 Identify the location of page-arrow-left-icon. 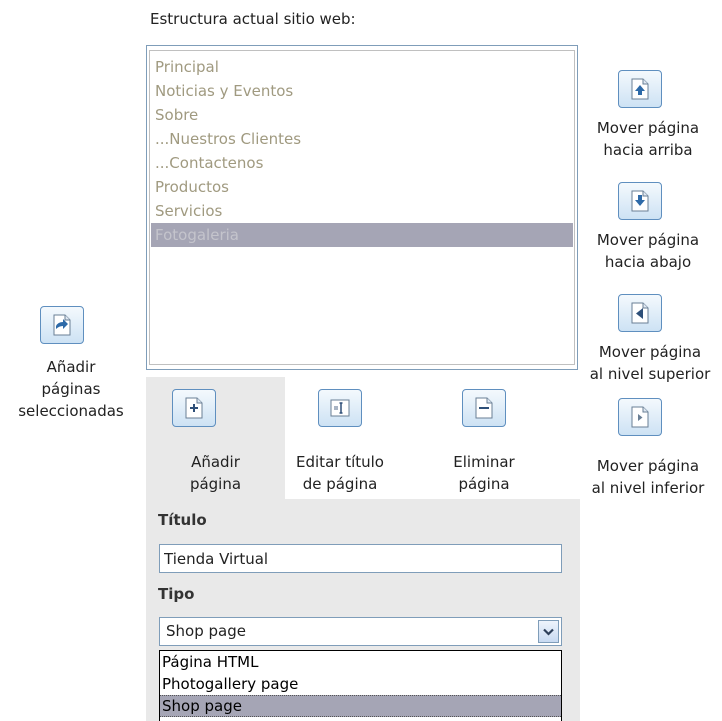
(640, 313).